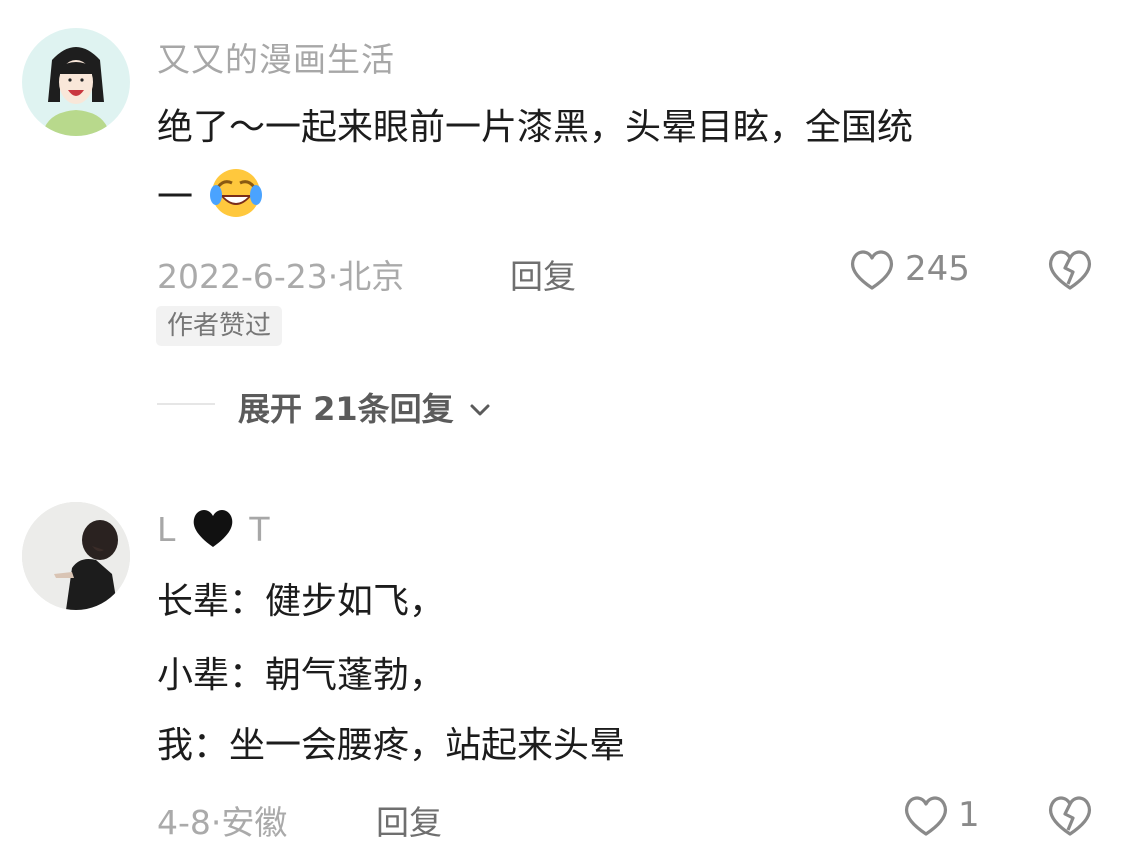 Image resolution: width=1129 pixels, height=856 pixels. I want to click on comment-content-line: 我：坐一会腰疼，站起来头晕, so click(391, 745).